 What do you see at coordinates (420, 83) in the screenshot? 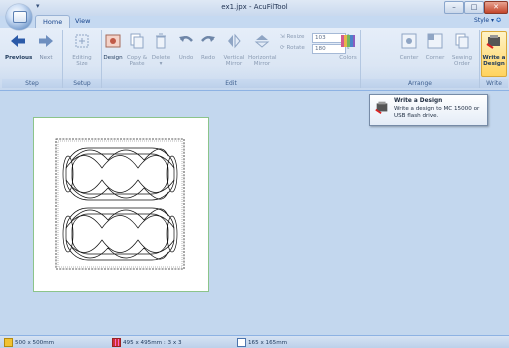
I see `group-label-arrange: Arrange` at bounding box center [420, 83].